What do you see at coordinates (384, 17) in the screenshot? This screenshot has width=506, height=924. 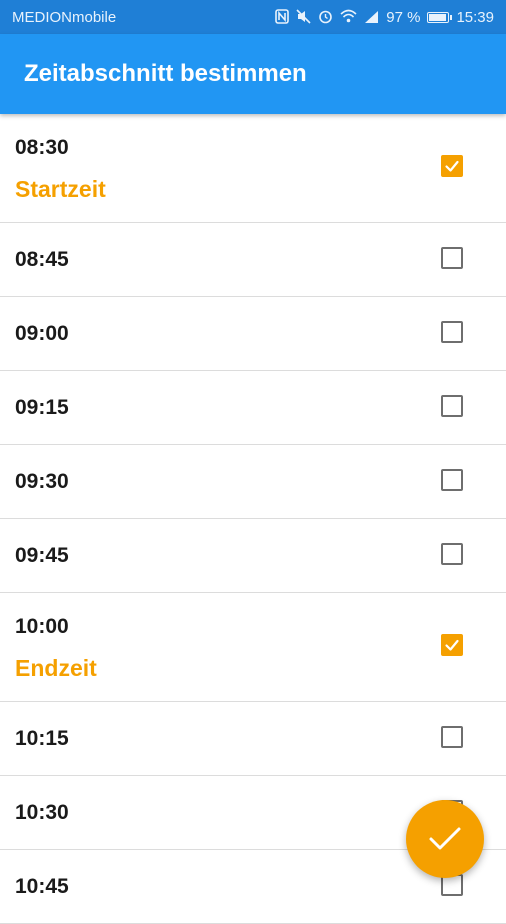 I see `status-icons: 97 % 15:39` at bounding box center [384, 17].